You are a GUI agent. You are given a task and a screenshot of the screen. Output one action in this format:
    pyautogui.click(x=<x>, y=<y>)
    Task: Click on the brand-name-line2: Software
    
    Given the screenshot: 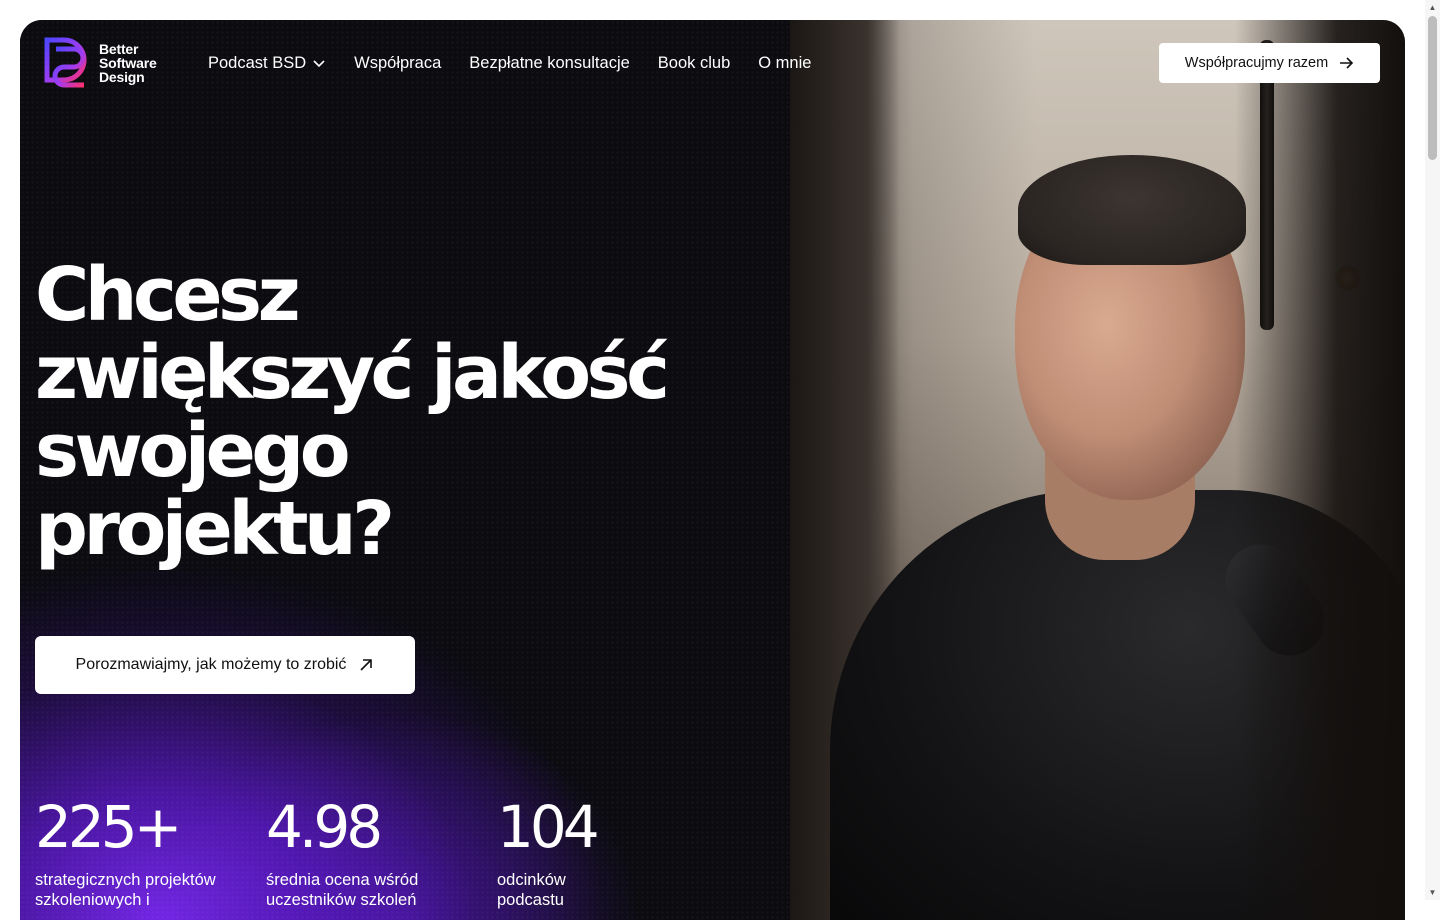 What is the action you would take?
    pyautogui.click(x=128, y=63)
    